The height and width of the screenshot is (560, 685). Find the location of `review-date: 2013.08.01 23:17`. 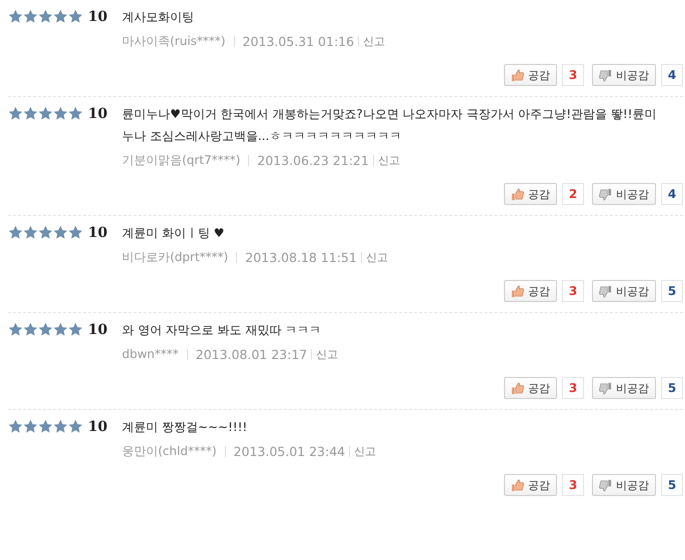

review-date: 2013.08.01 23:17 is located at coordinates (252, 354).